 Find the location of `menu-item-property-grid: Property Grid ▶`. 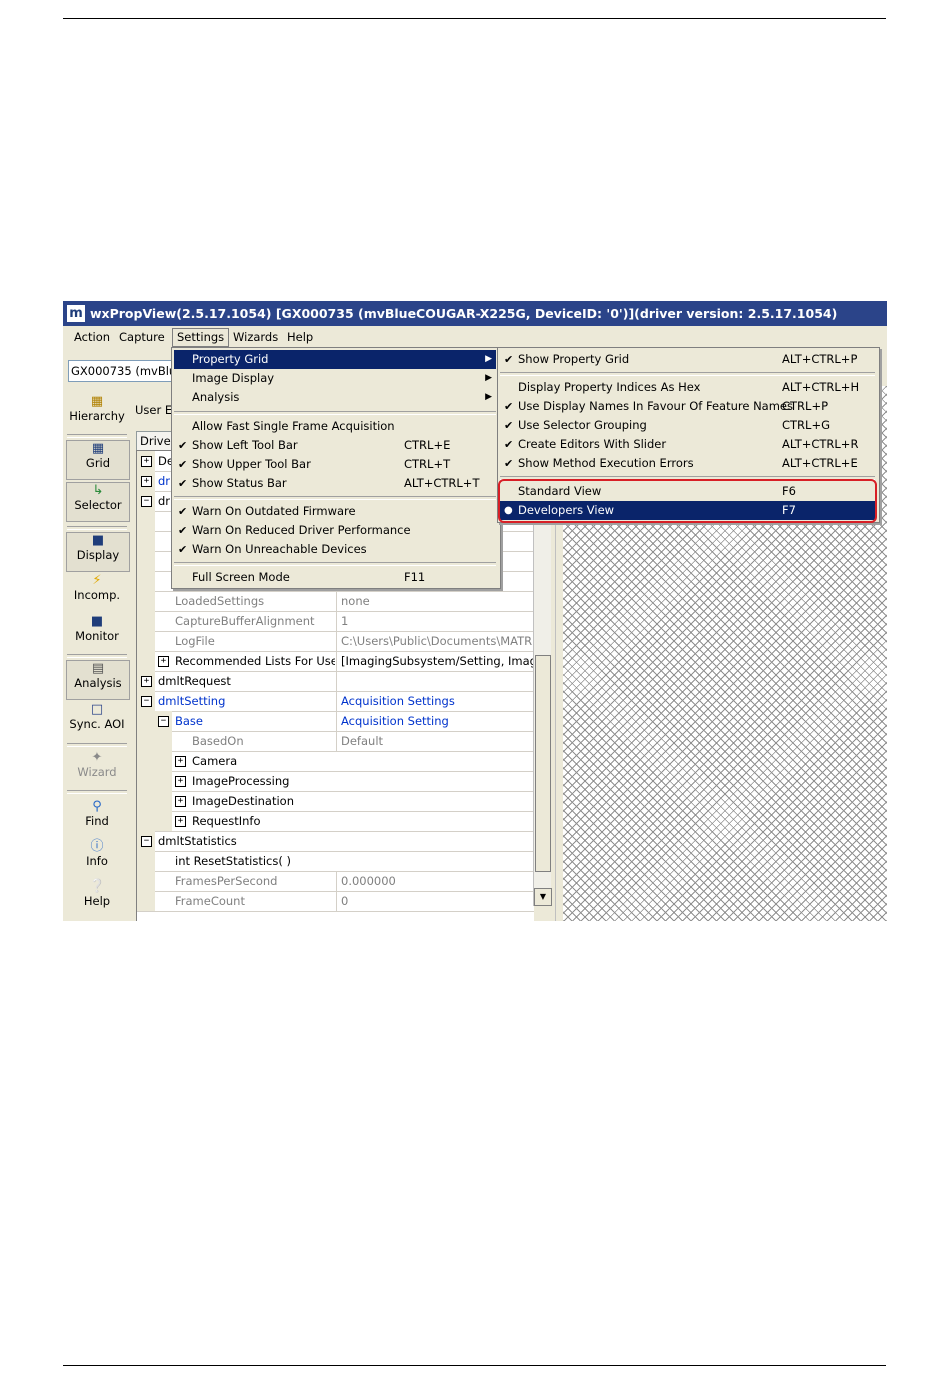

menu-item-property-grid: Property Grid ▶ is located at coordinates (335, 359).